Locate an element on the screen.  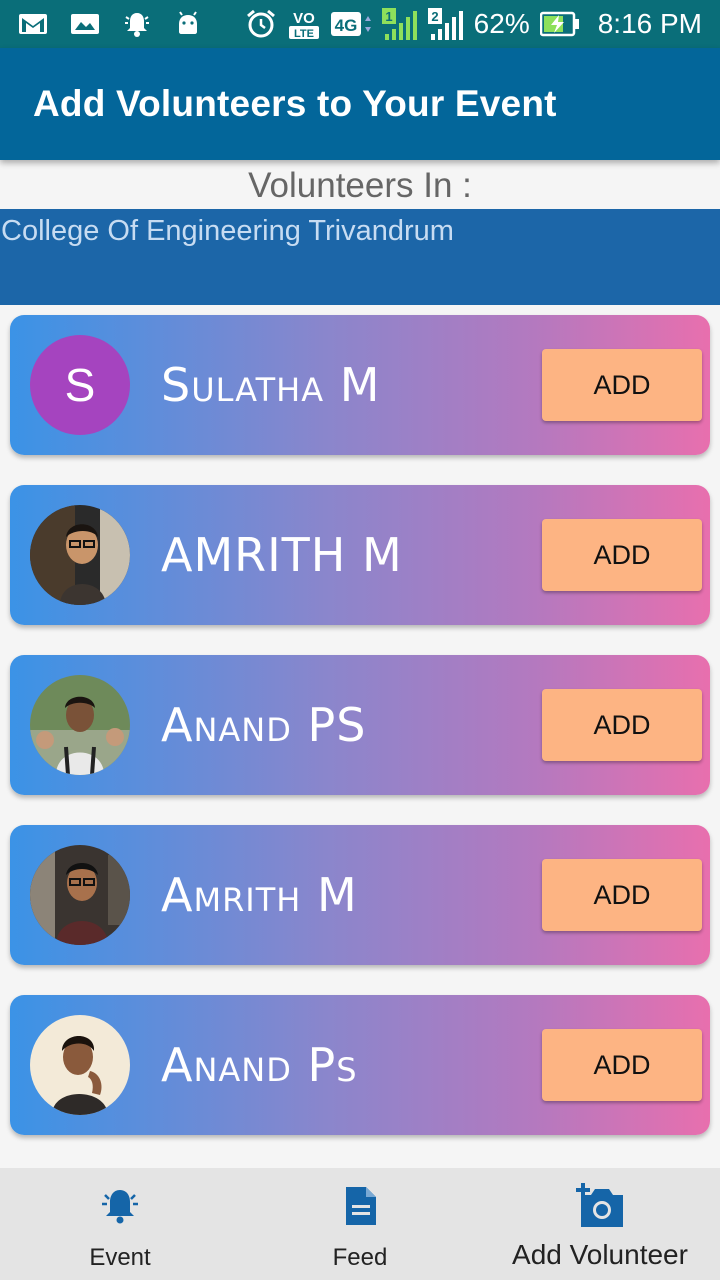
avatar-initial: S is located at coordinates (80, 385).